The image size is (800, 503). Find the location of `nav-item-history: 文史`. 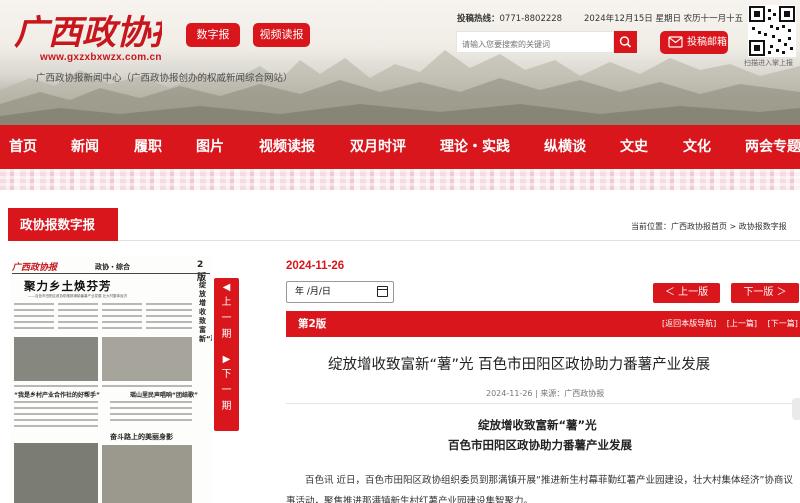

nav-item-history: 文史 is located at coordinates (634, 147).